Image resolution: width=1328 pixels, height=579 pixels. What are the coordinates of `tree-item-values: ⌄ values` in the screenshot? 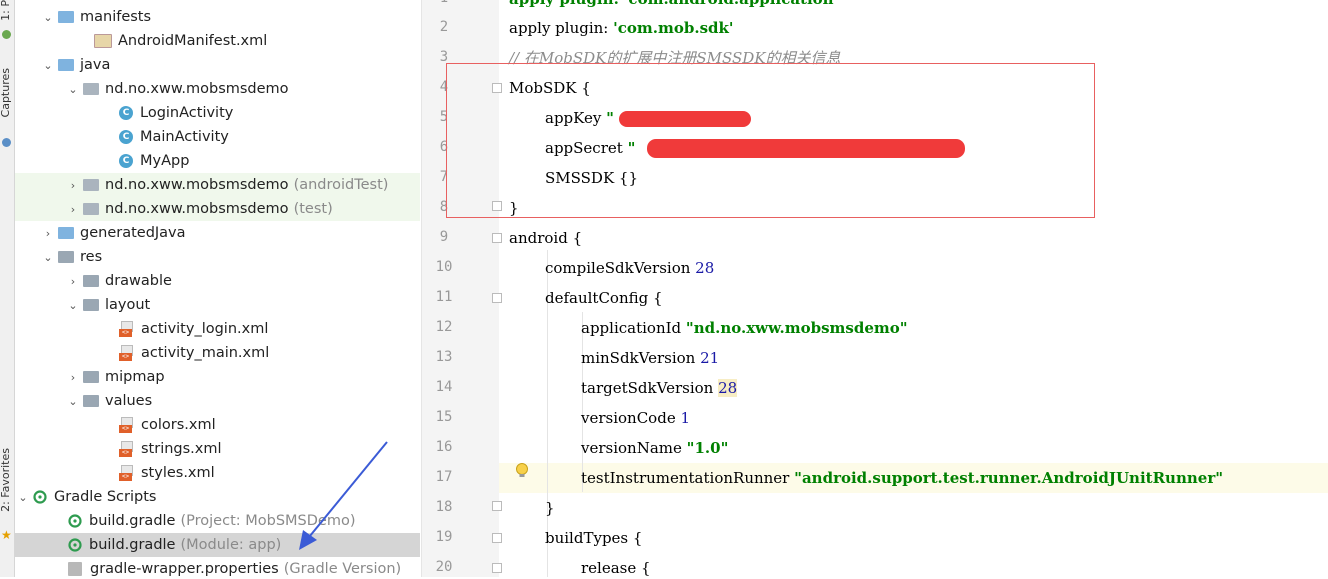 It's located at (217, 401).